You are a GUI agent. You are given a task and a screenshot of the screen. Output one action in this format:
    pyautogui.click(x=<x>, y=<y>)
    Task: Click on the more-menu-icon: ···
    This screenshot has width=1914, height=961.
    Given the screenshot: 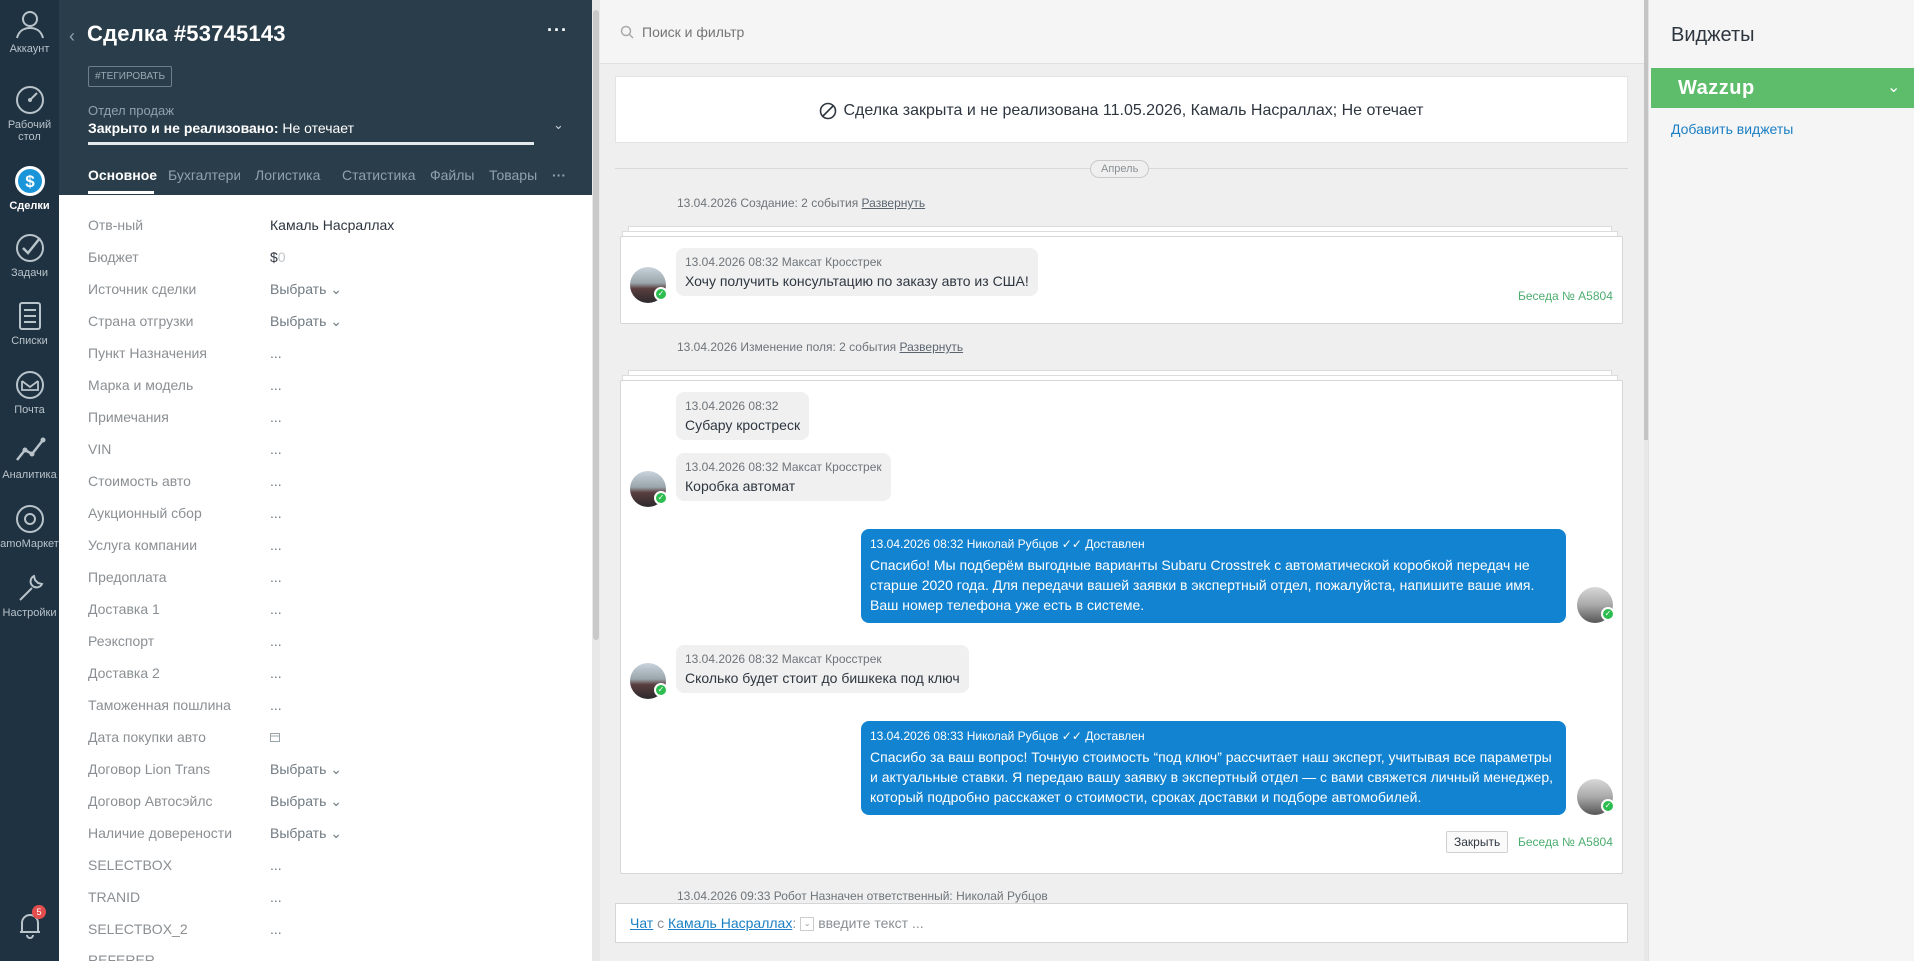 What is the action you would take?
    pyautogui.click(x=557, y=30)
    